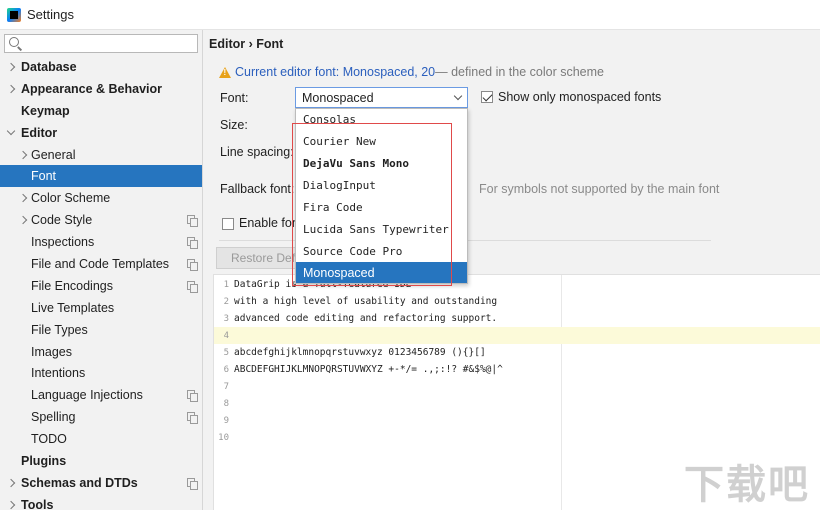  Describe the element at coordinates (226, 386) in the screenshot. I see `line-number: 7` at that location.